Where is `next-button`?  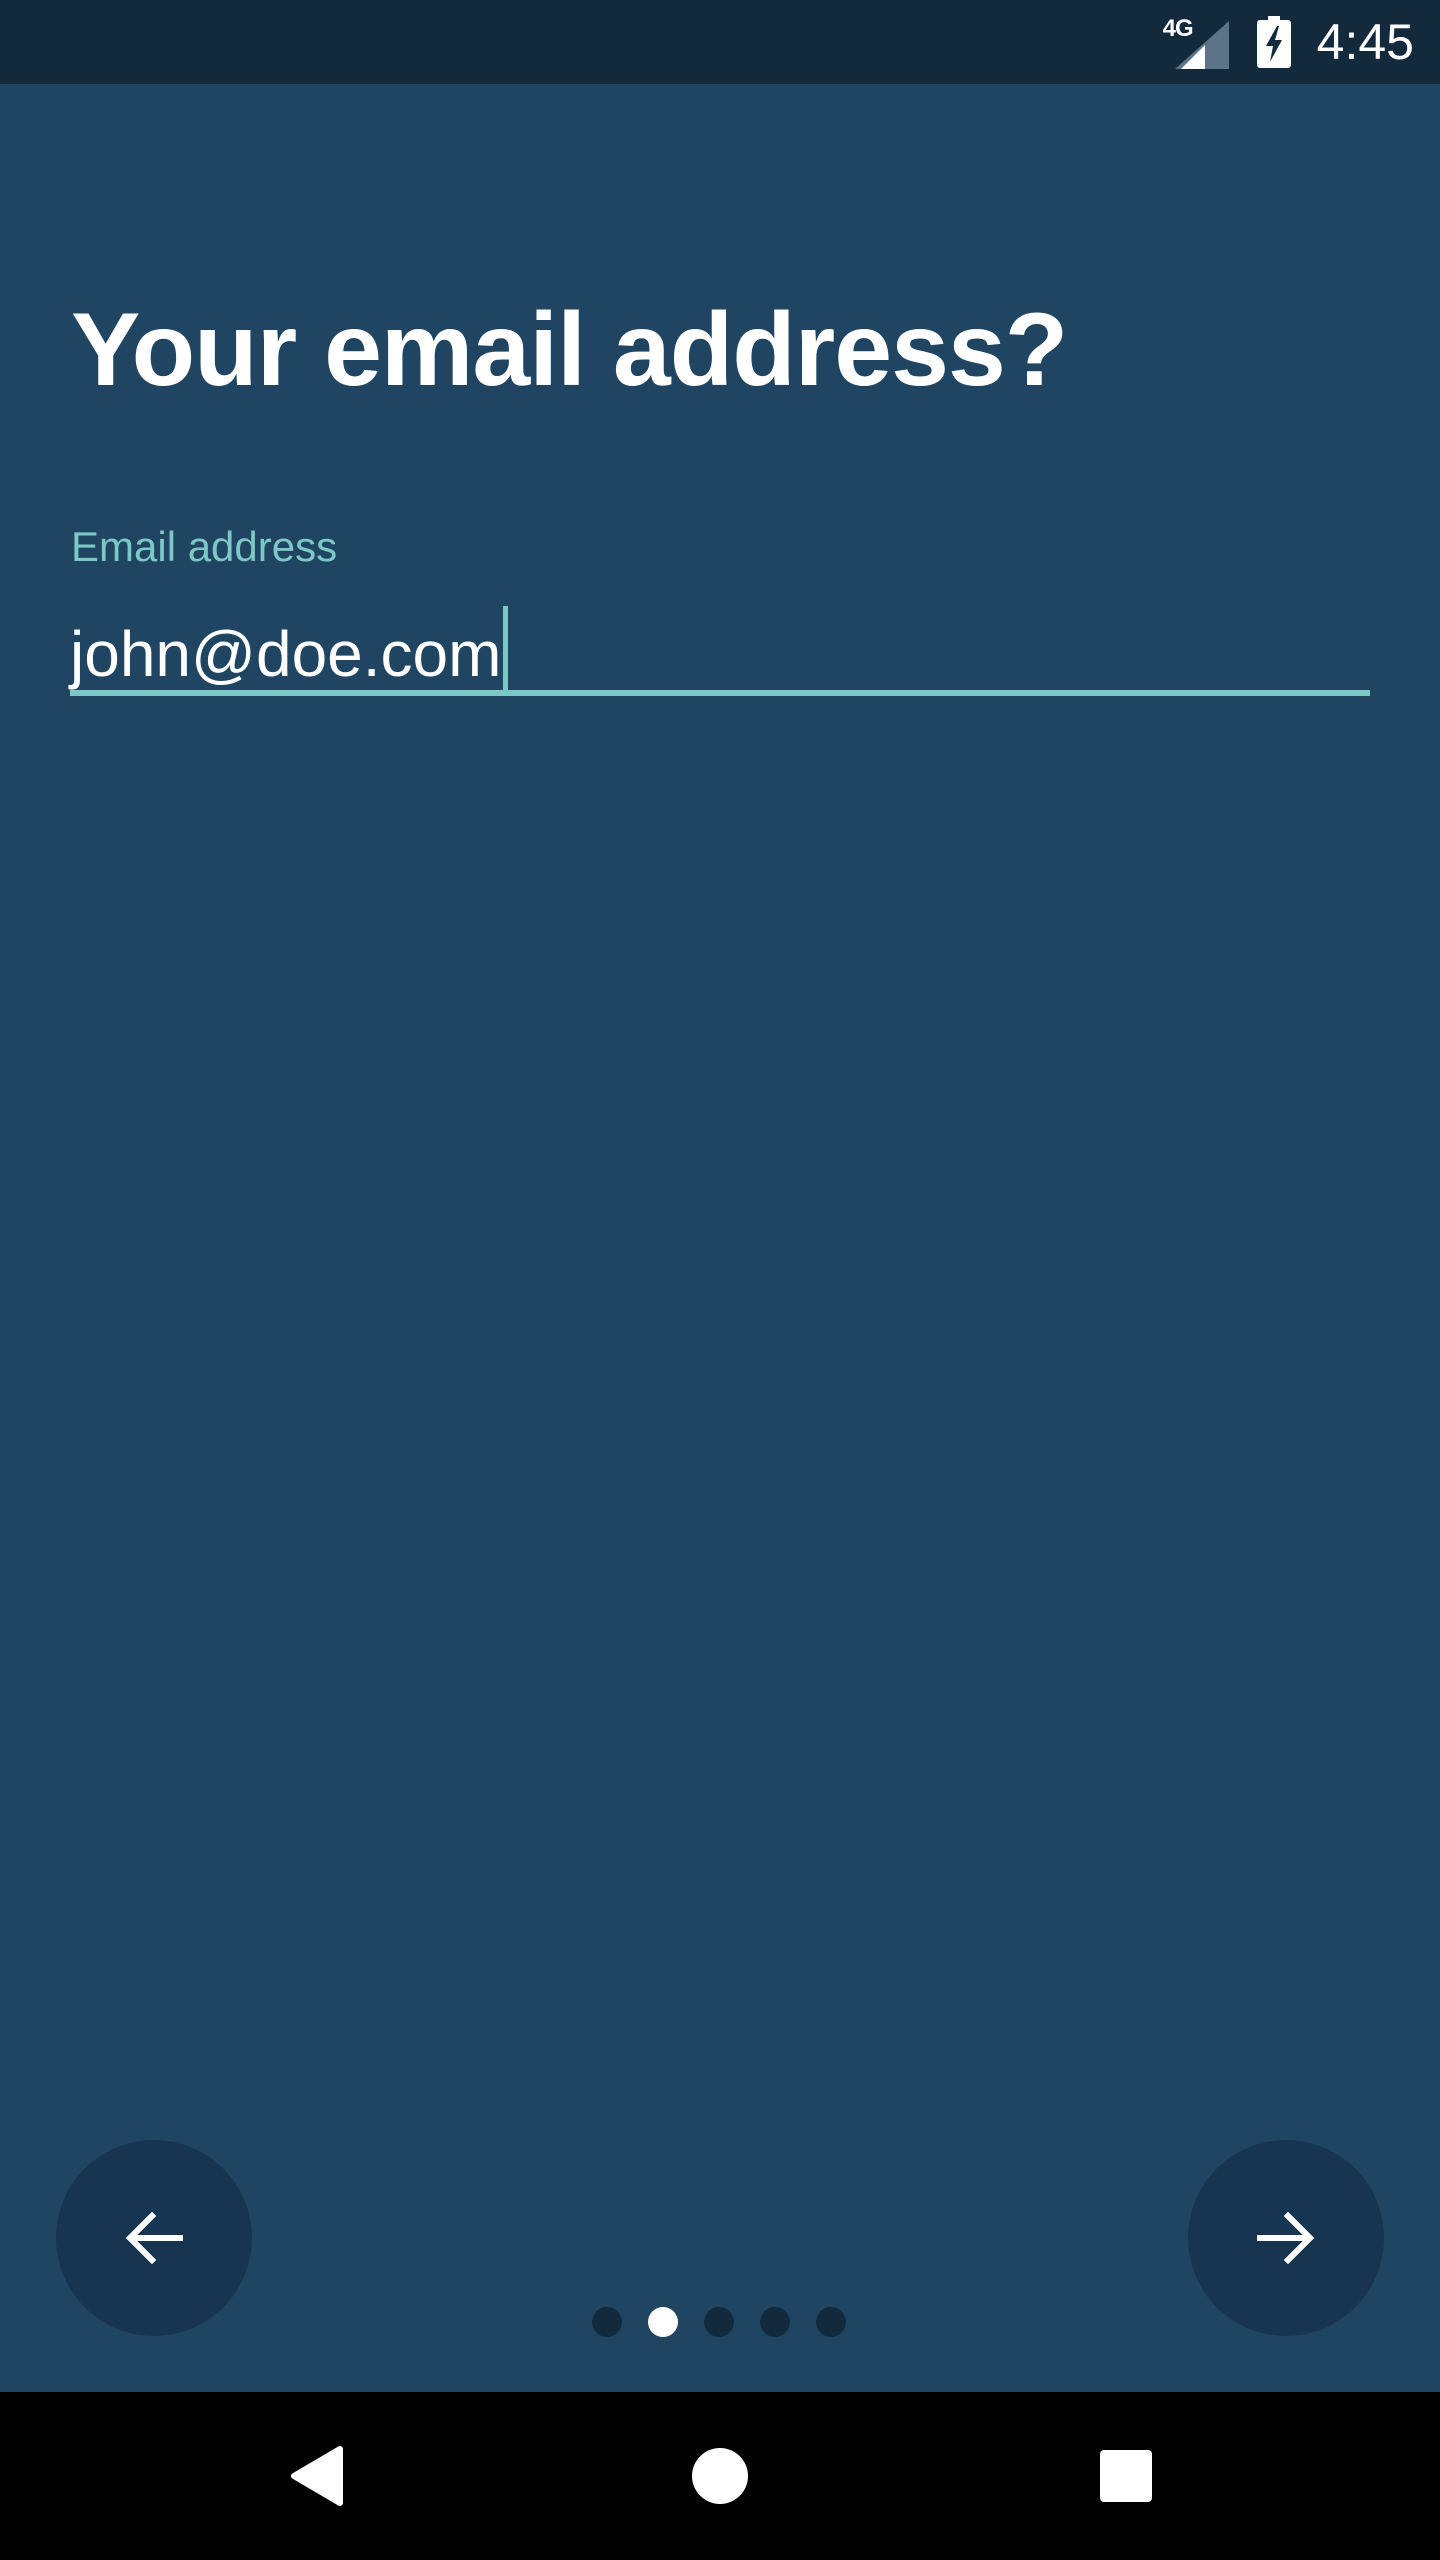
next-button is located at coordinates (1286, 2238).